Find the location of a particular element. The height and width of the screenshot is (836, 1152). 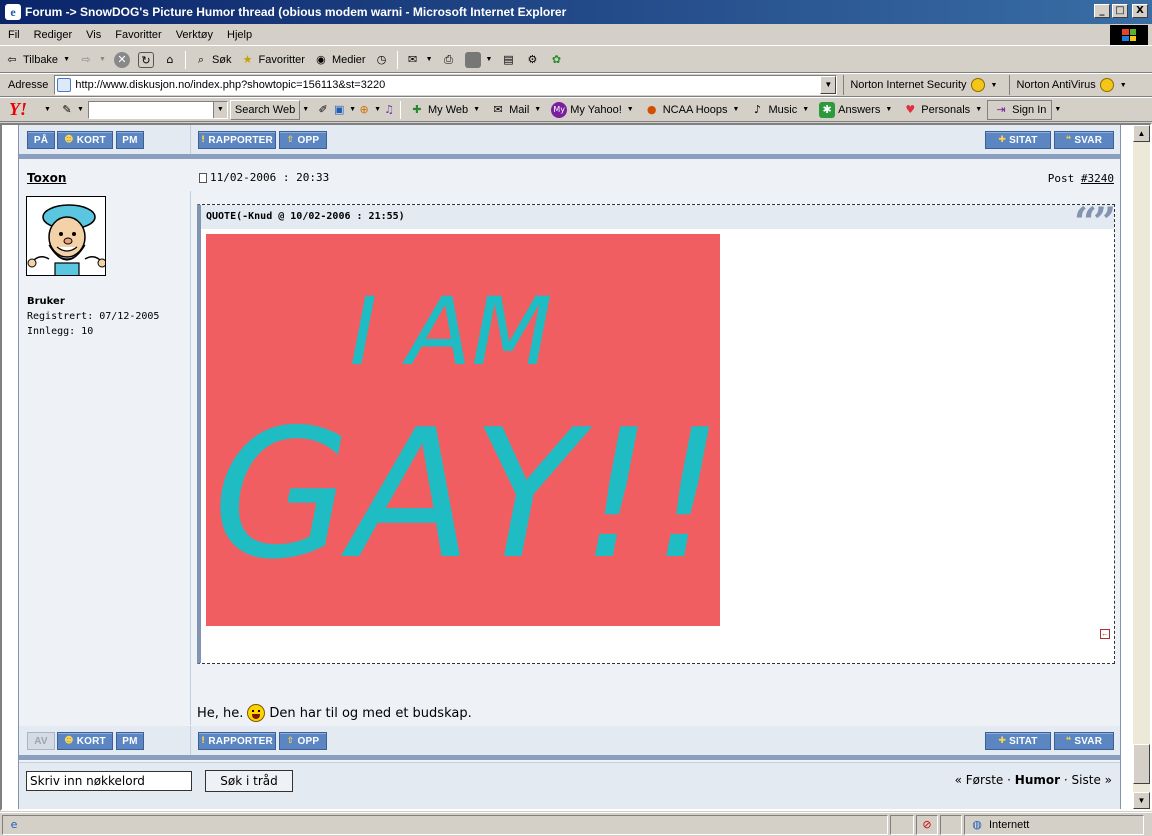

sign-in-button: ⇥ Sign In is located at coordinates (1020, 109).